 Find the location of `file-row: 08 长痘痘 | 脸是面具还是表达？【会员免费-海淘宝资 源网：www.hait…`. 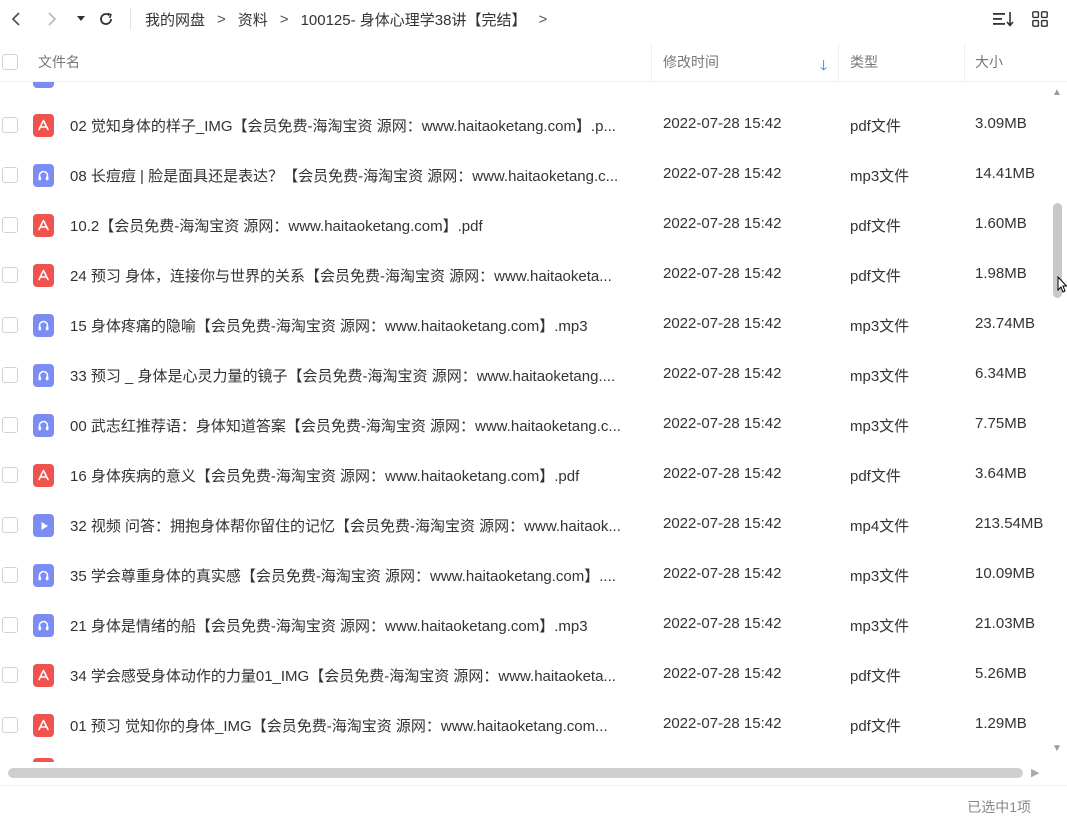

file-row: 08 长痘痘 | 脸是面具还是表达？【会员免费-海淘宝资 源网：www.hait… is located at coordinates (525, 175).